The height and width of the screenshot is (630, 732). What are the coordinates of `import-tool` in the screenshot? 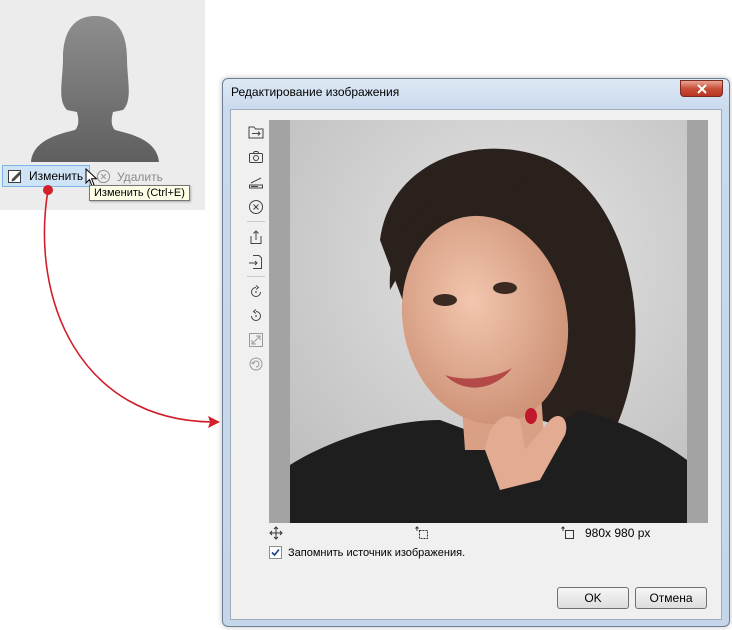 It's located at (256, 262).